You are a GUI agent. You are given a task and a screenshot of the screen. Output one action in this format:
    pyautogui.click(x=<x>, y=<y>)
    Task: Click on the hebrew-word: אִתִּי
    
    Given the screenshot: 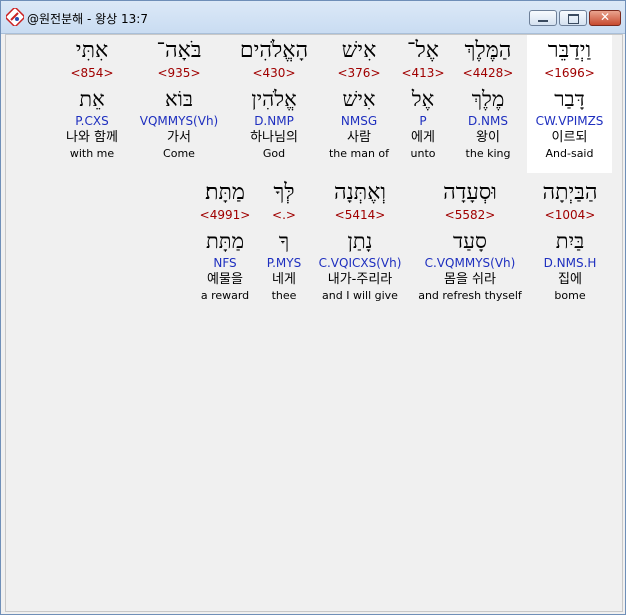 What is the action you would take?
    pyautogui.click(x=92, y=50)
    